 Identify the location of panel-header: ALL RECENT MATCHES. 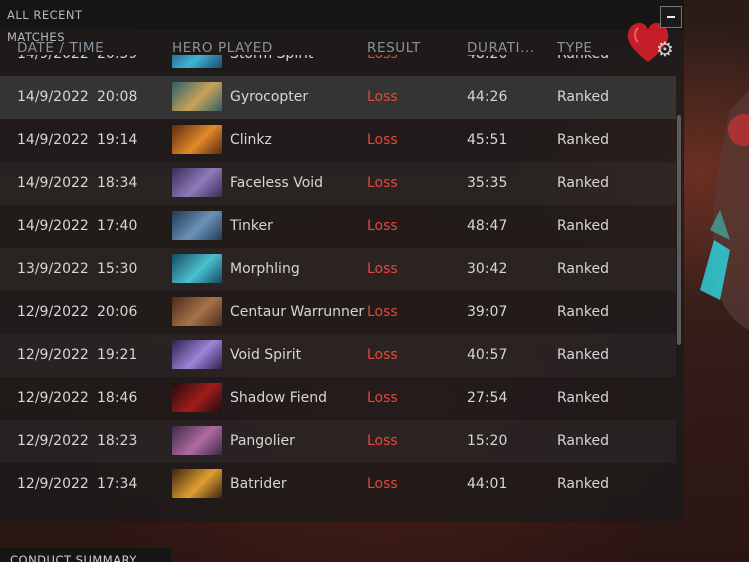
(342, 22).